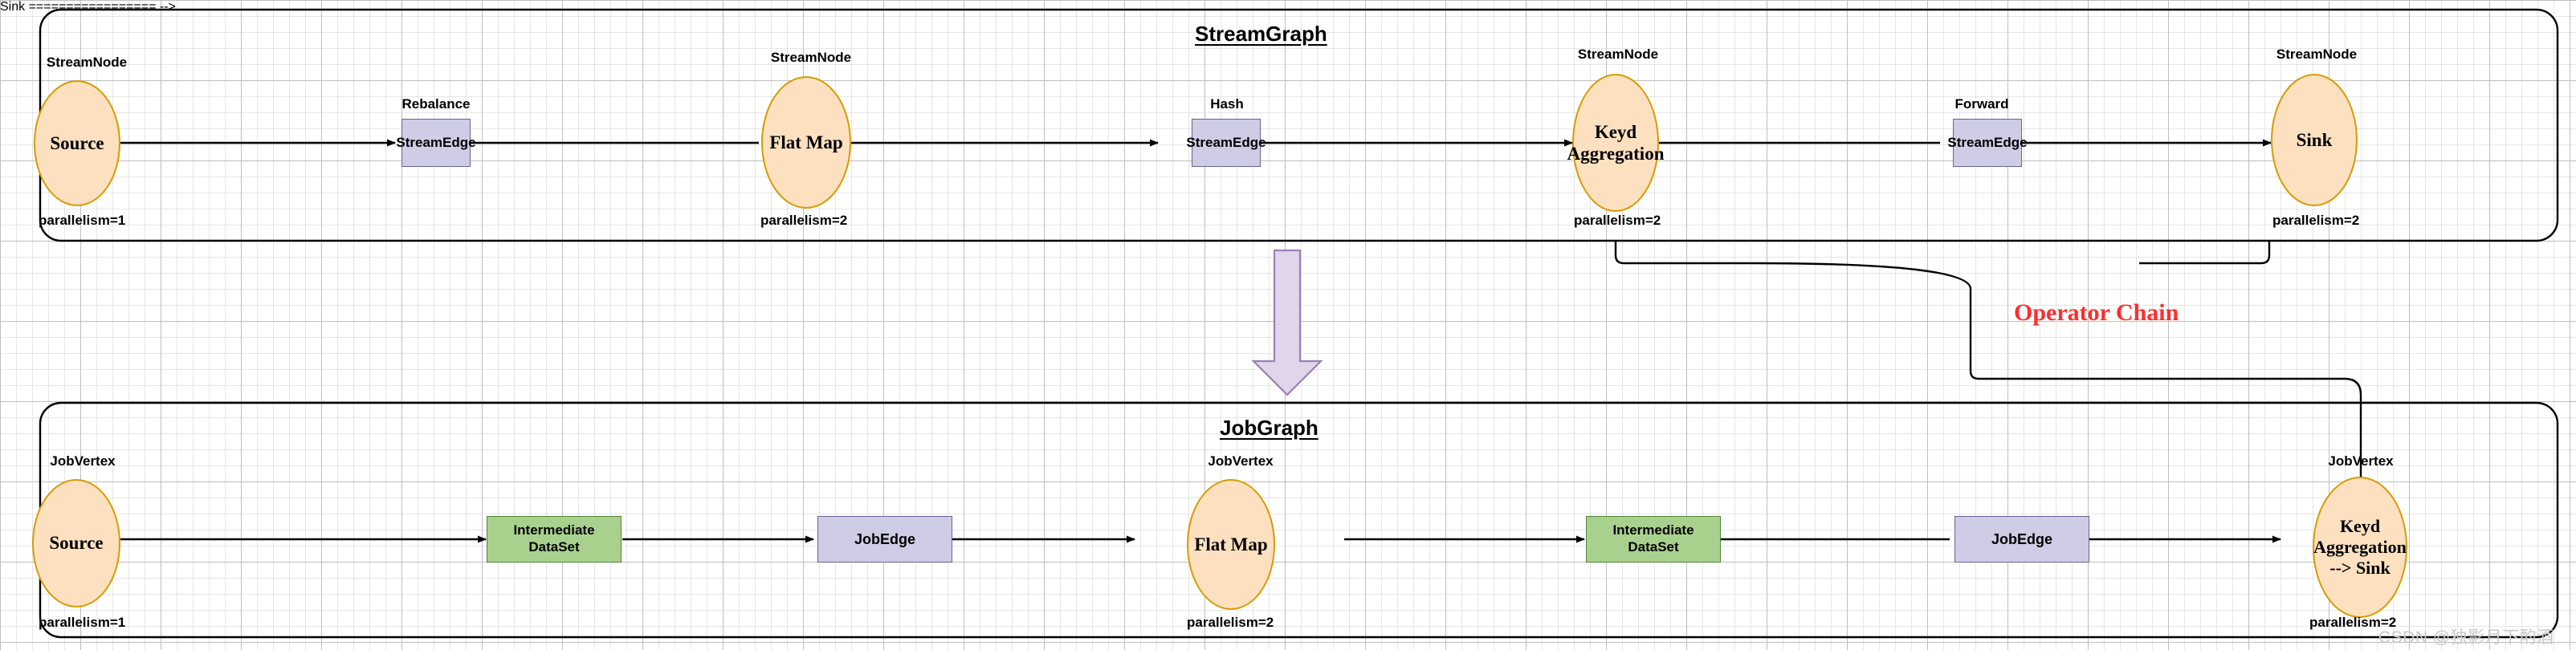  Describe the element at coordinates (87, 62) in the screenshot. I see `streamnode-caption-source: StreamNode` at that location.